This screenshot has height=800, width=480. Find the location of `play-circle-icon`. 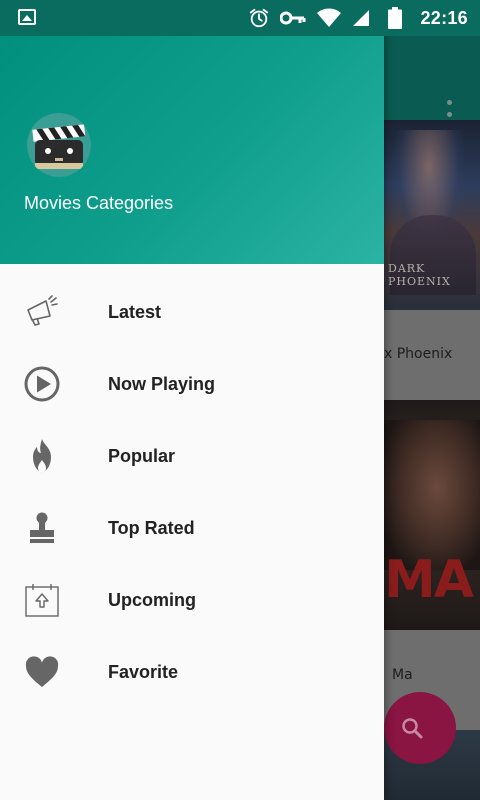

play-circle-icon is located at coordinates (42, 384).